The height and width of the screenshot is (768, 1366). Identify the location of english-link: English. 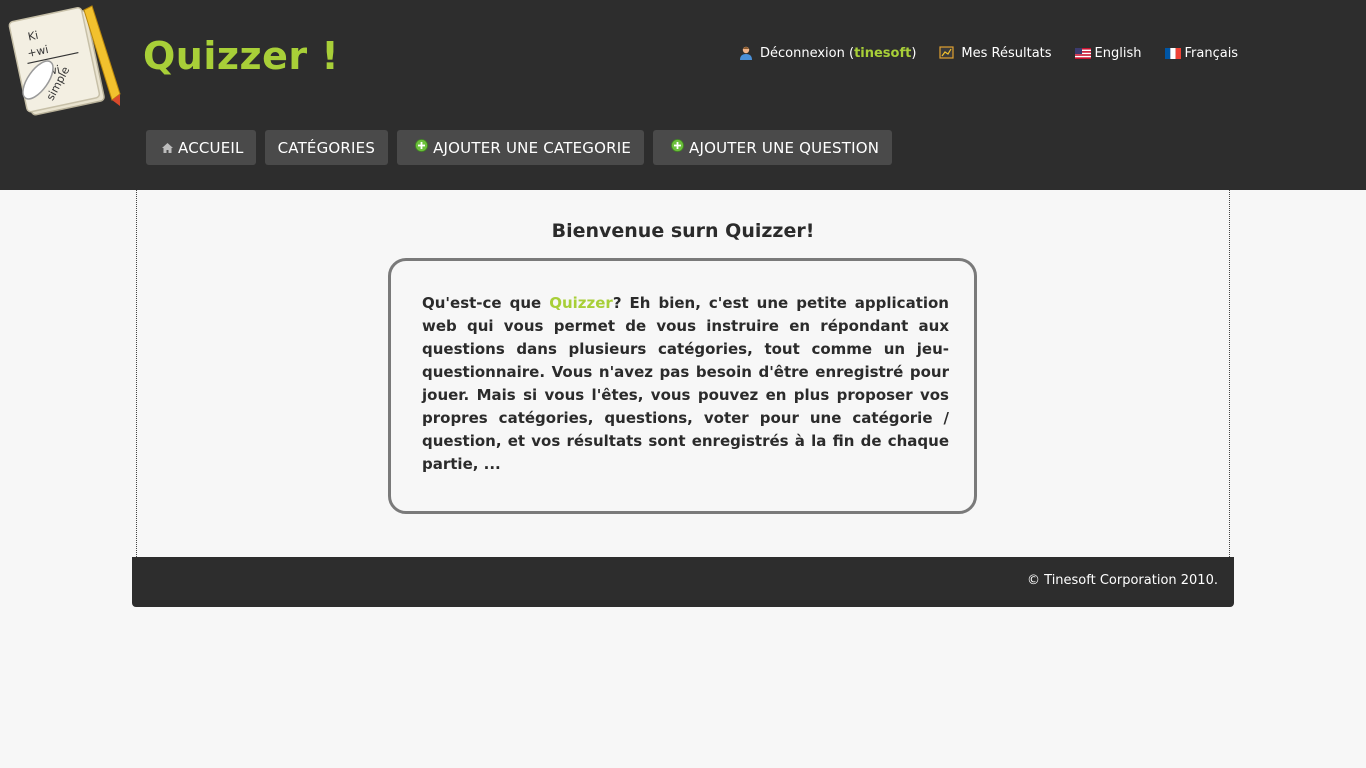
(1108, 53).